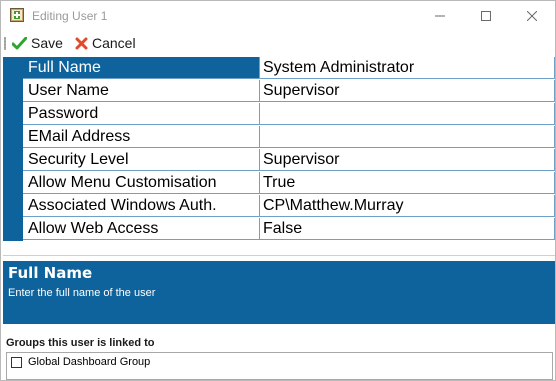 The width and height of the screenshot is (556, 381). What do you see at coordinates (141, 137) in the screenshot?
I see `property-name: EMail Address` at bounding box center [141, 137].